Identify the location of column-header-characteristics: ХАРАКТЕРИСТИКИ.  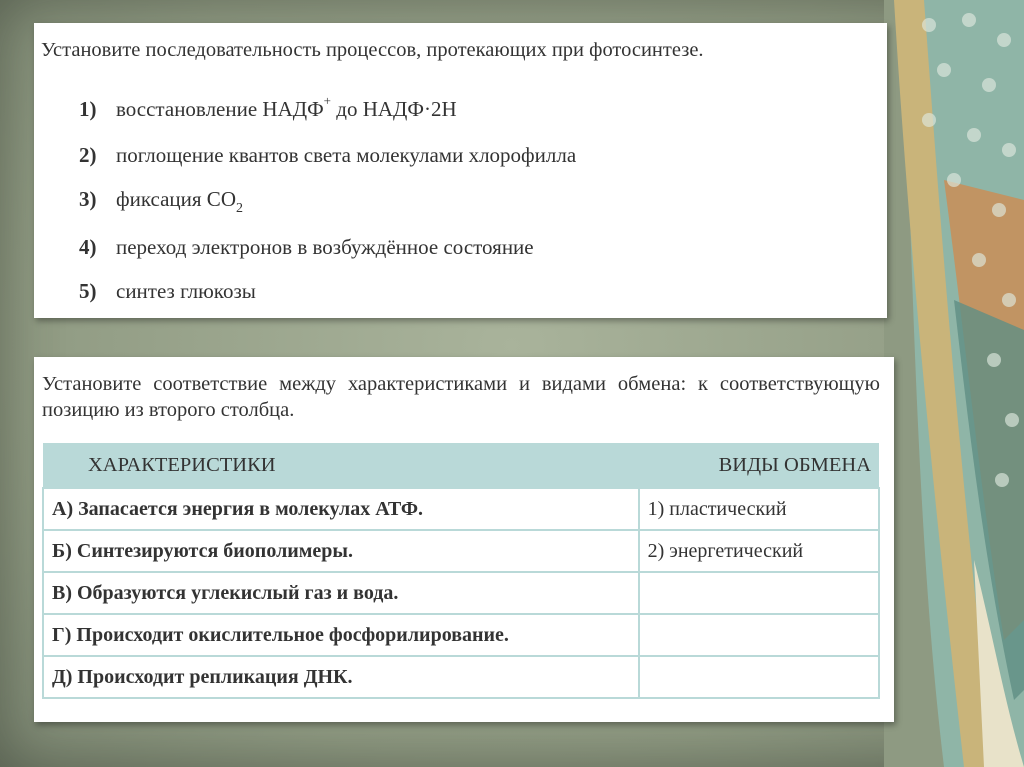
(341, 465).